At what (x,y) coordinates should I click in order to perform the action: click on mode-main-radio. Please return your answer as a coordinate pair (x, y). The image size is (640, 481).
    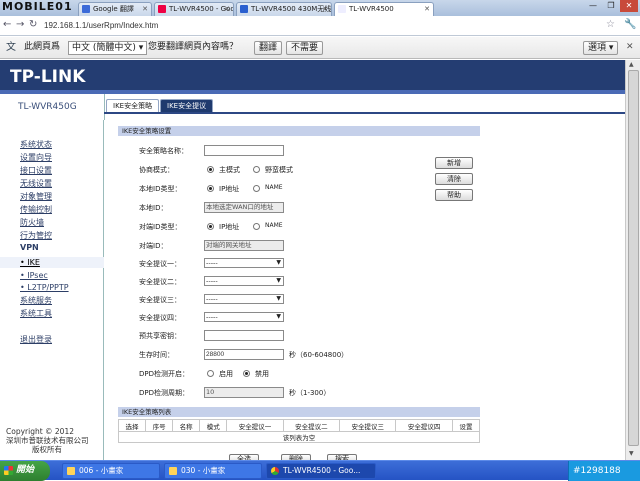
    Looking at the image, I should click on (210, 169).